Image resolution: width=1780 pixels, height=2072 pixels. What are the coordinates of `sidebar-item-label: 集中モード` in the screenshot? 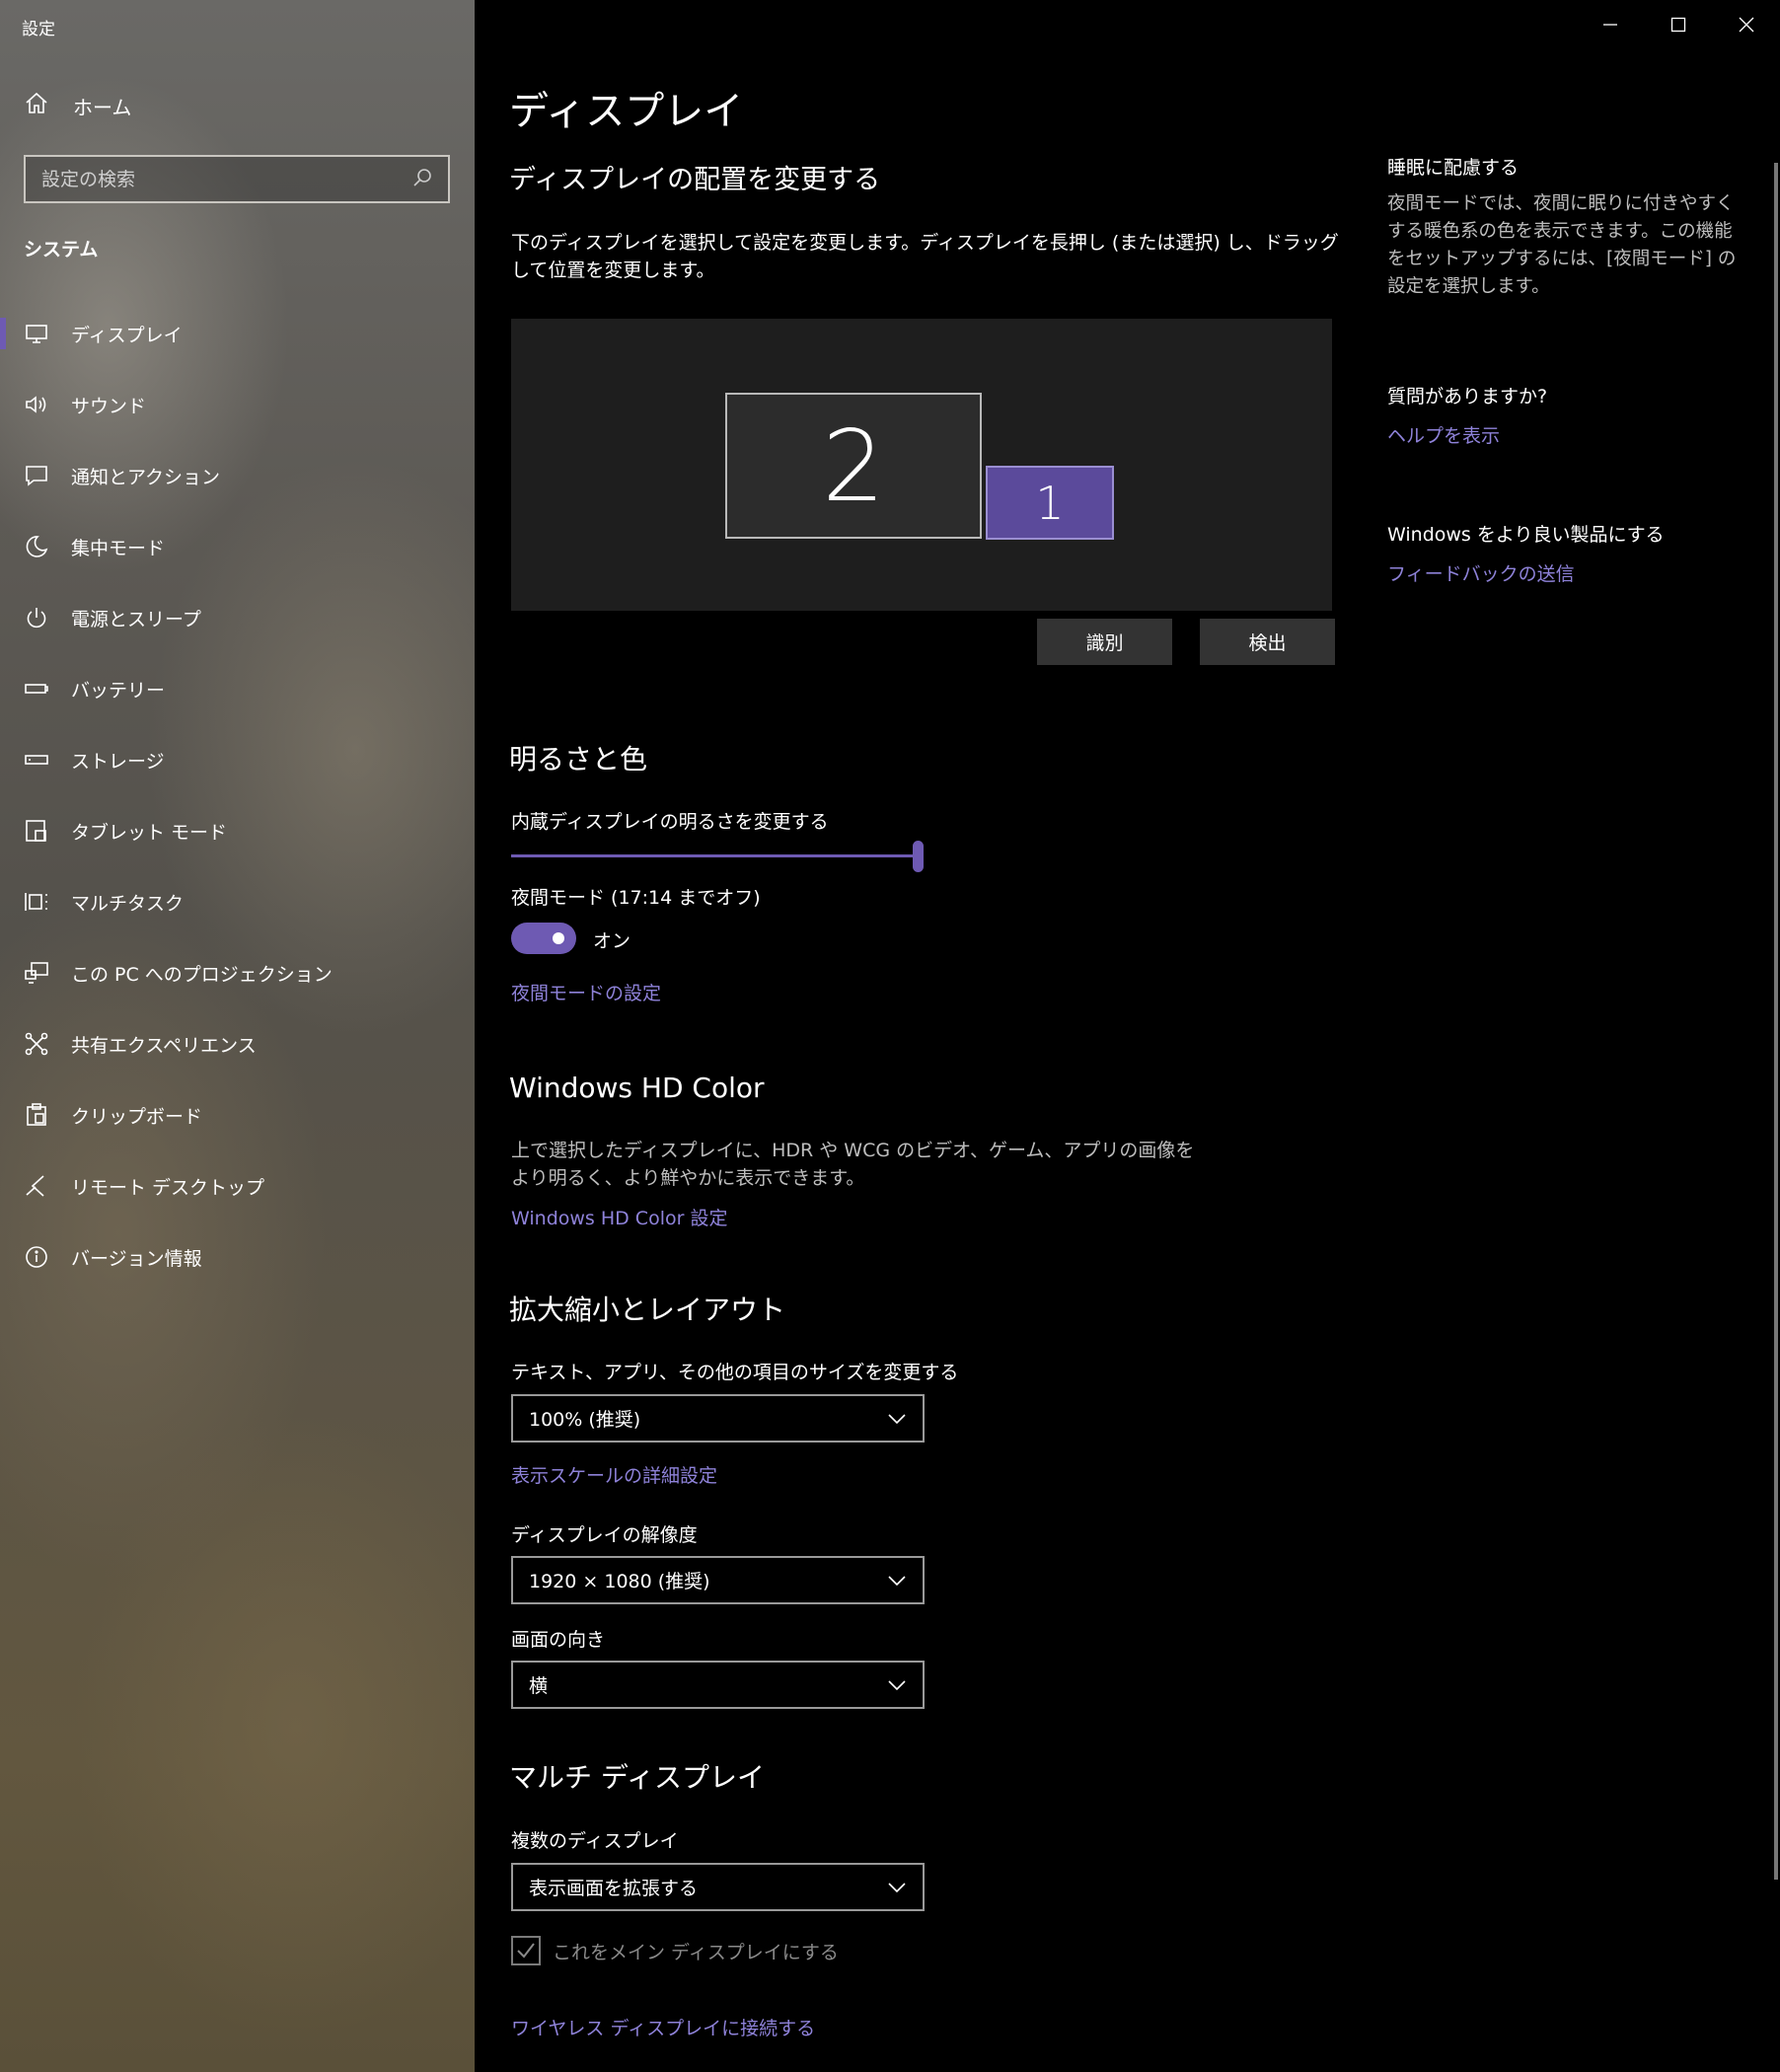 It's located at (118, 548).